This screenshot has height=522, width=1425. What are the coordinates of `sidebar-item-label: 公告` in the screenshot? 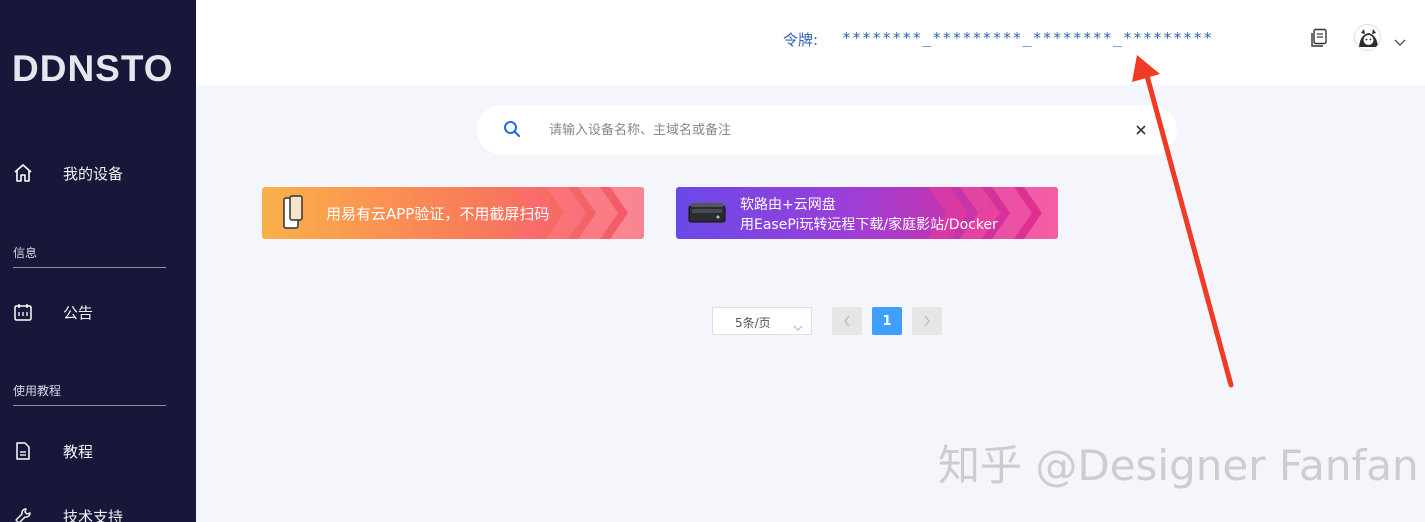 It's located at (78, 312).